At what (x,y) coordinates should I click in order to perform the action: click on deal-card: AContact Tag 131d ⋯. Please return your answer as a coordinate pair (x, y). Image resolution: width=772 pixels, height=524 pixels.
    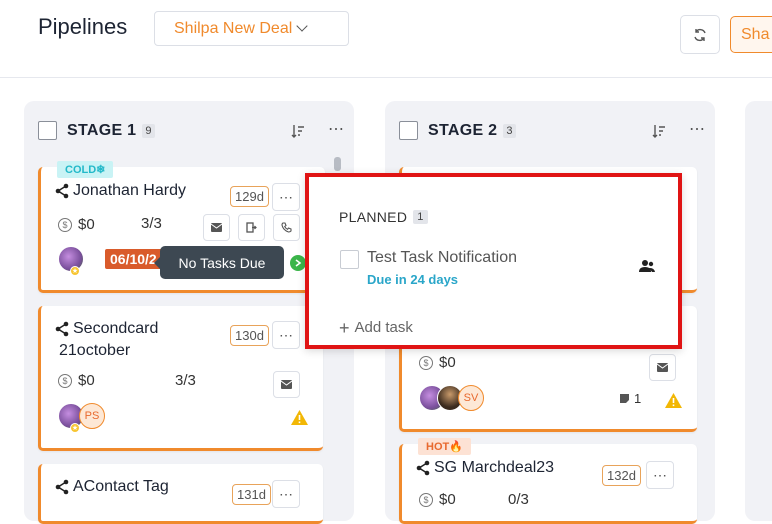
    Looking at the image, I should click on (180, 494).